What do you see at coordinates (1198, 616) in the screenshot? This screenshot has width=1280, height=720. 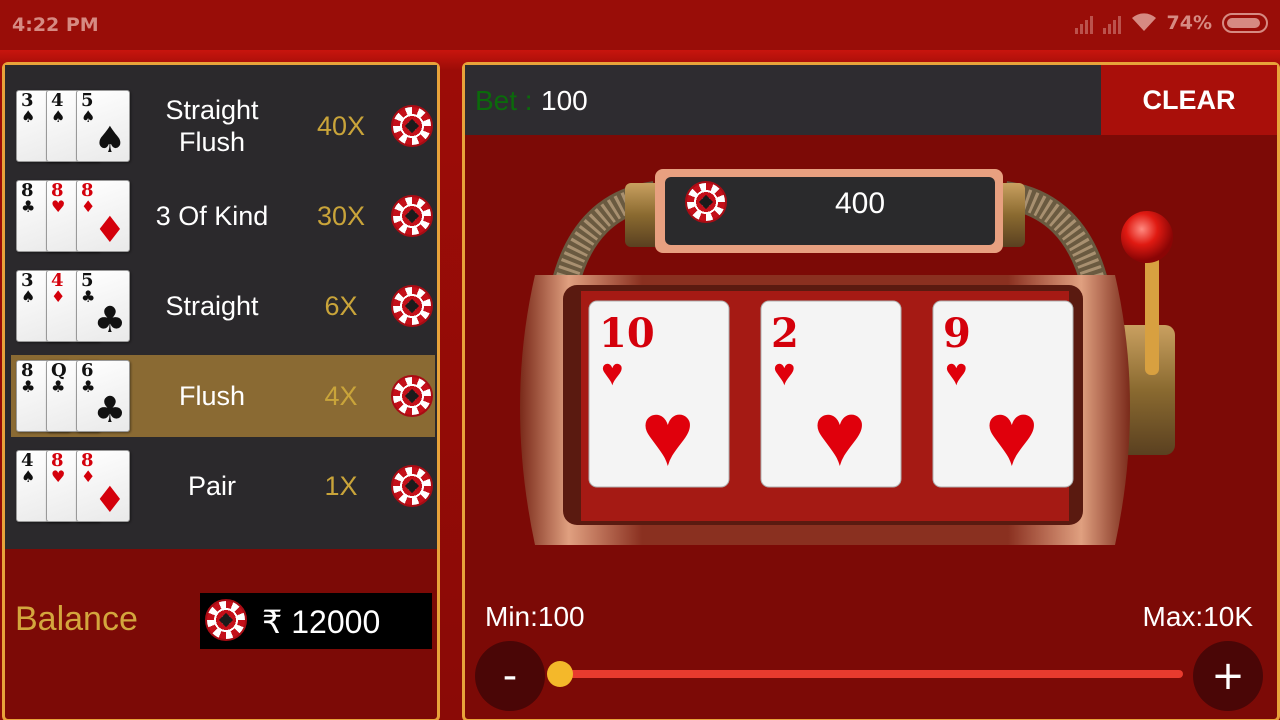 I see `max-label: Max:10K` at bounding box center [1198, 616].